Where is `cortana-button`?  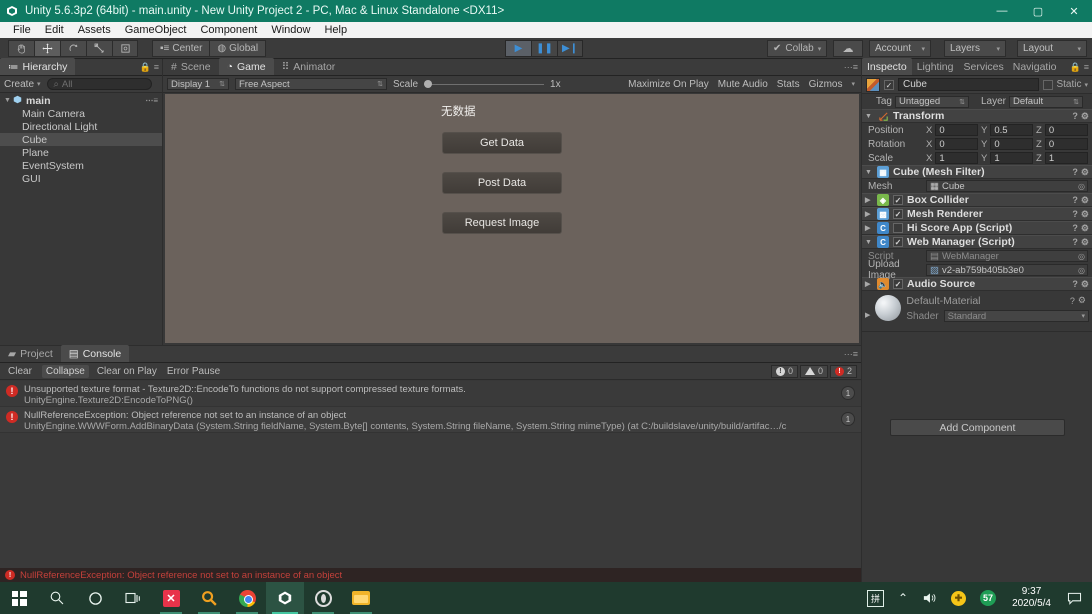
cortana-button is located at coordinates (95, 598).